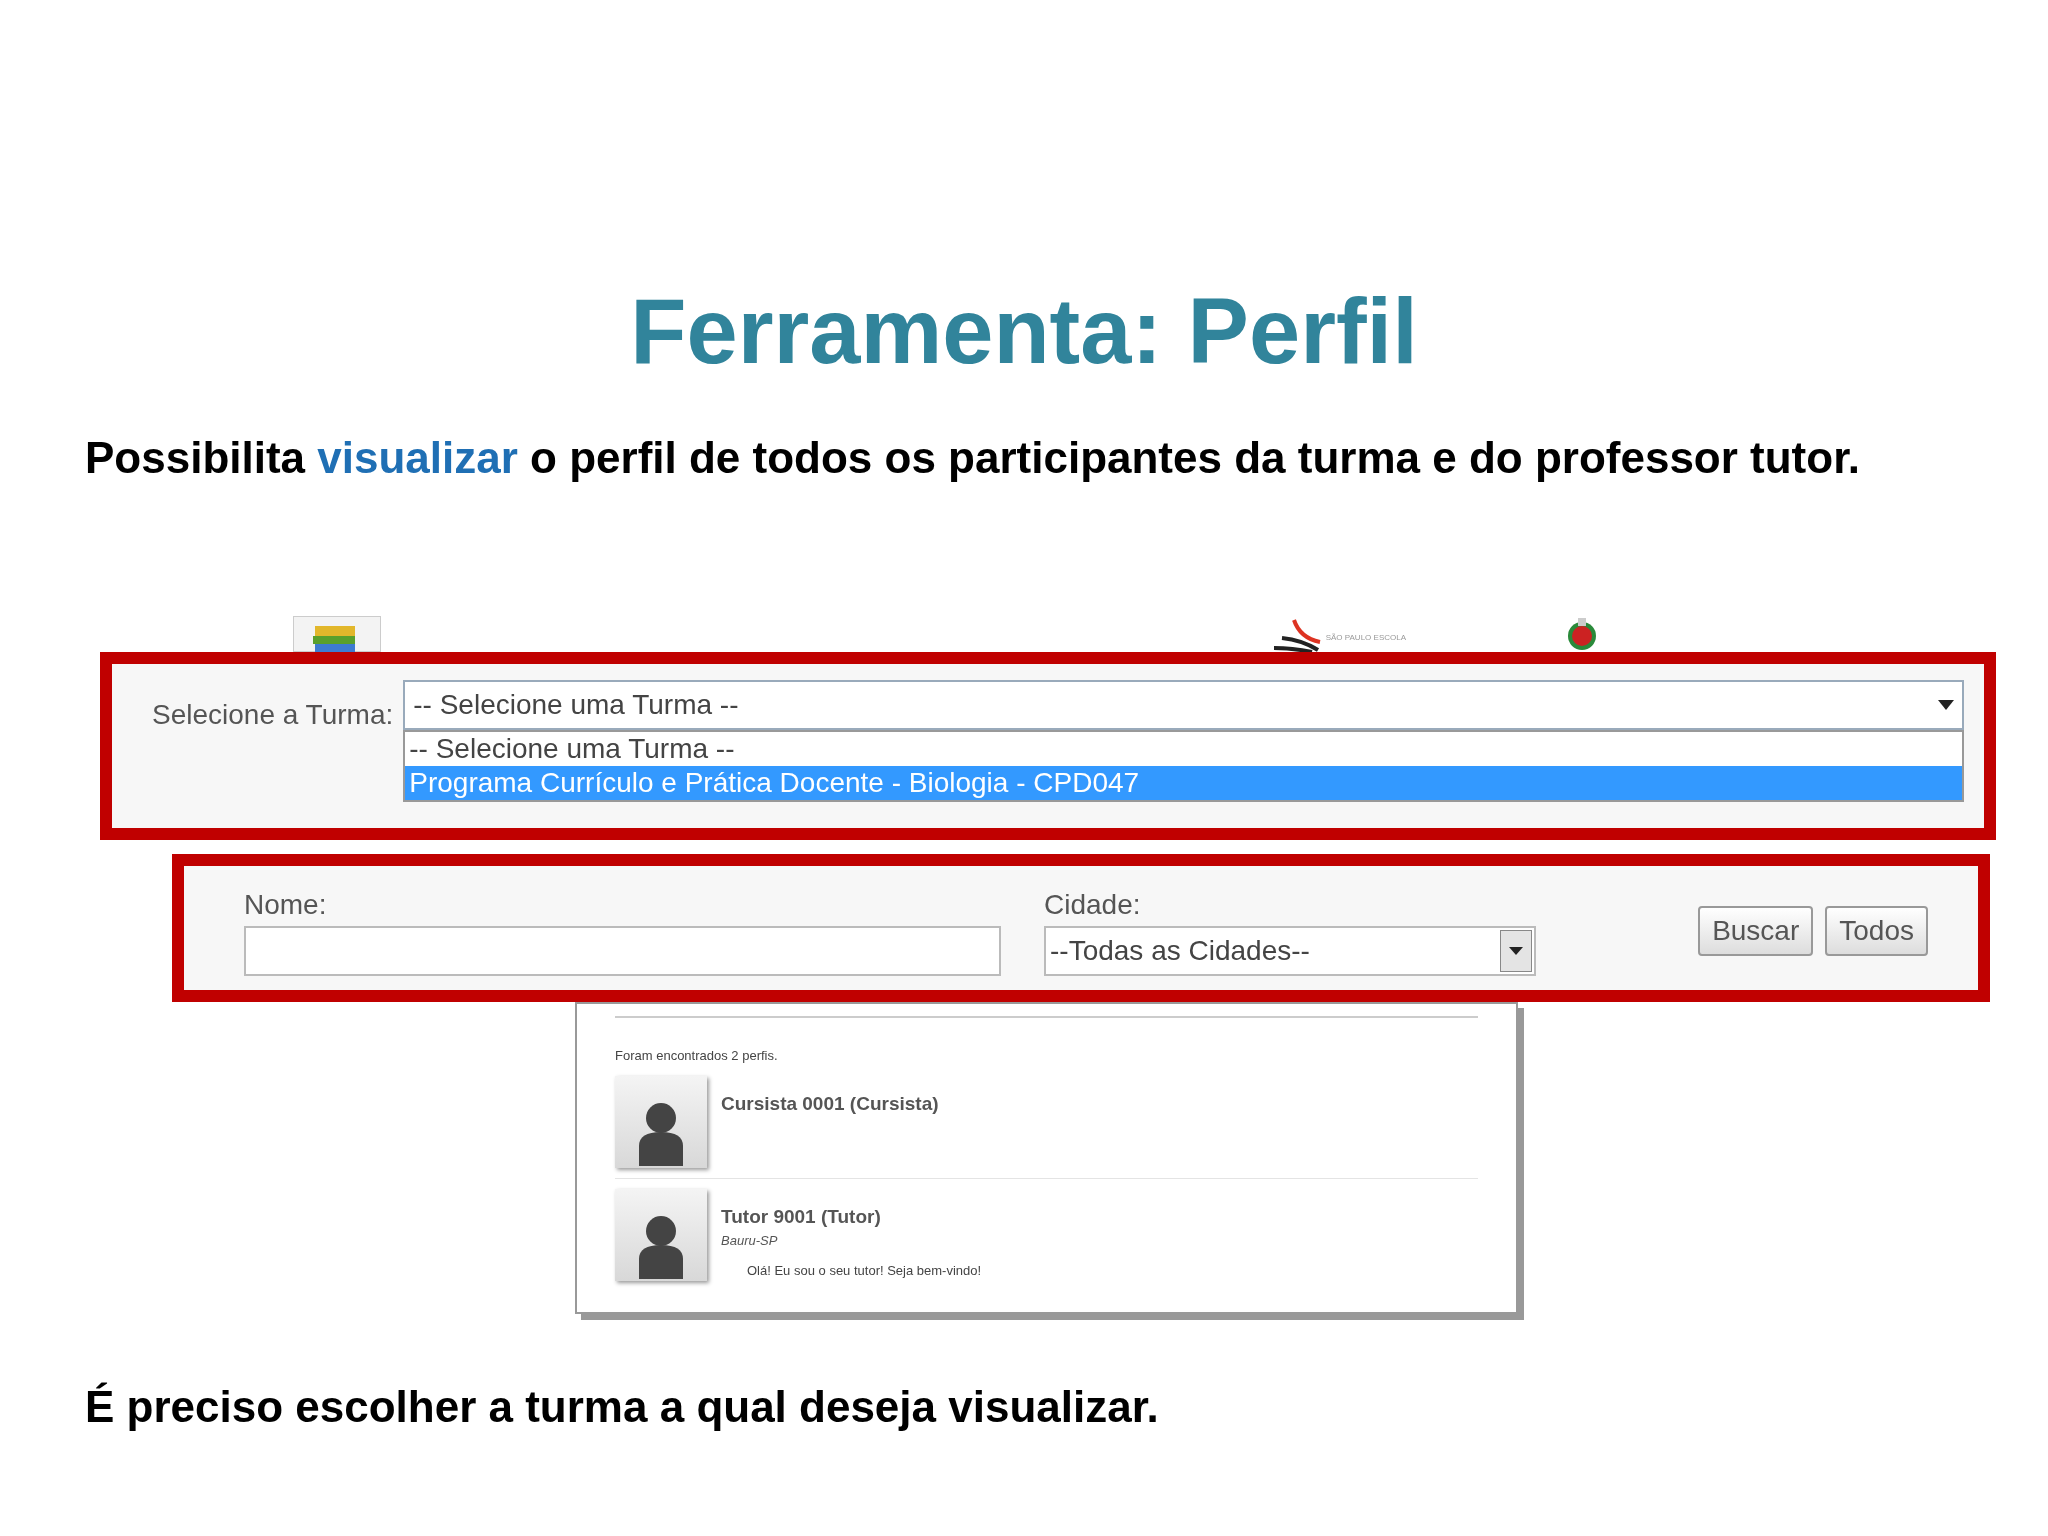 This screenshot has width=2048, height=1536. I want to click on intro-text: Possibilita visualizar o perfil de todos os participantes da turma e do professor tutor., so click(973, 458).